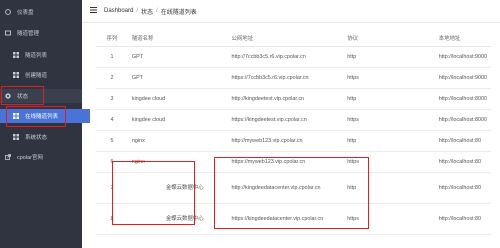 The image size is (500, 248). Describe the element at coordinates (285, 38) in the screenshot. I see `column-header-public-url: 公网地址` at that location.